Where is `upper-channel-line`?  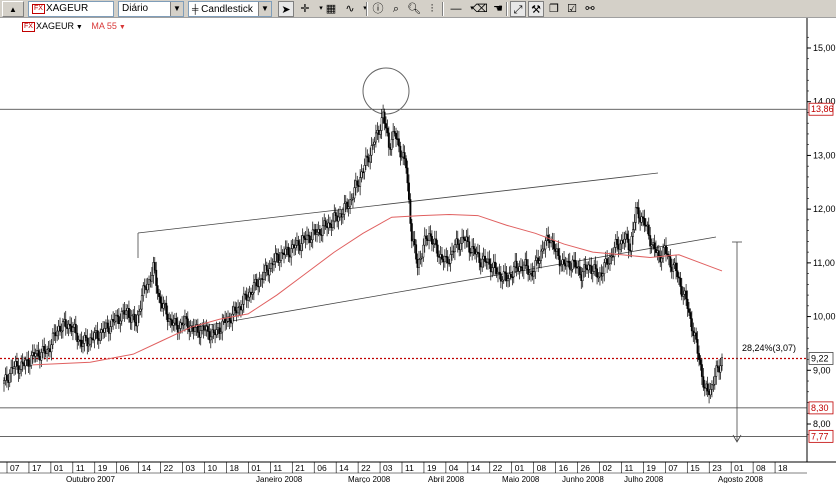 upper-channel-line is located at coordinates (398, 203).